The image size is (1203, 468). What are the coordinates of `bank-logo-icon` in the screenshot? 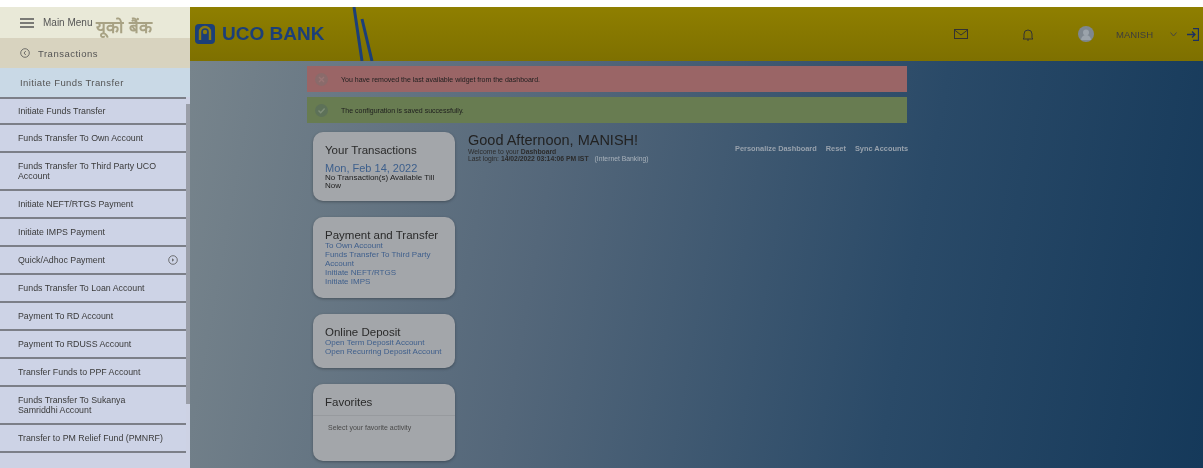 It's located at (205, 34).